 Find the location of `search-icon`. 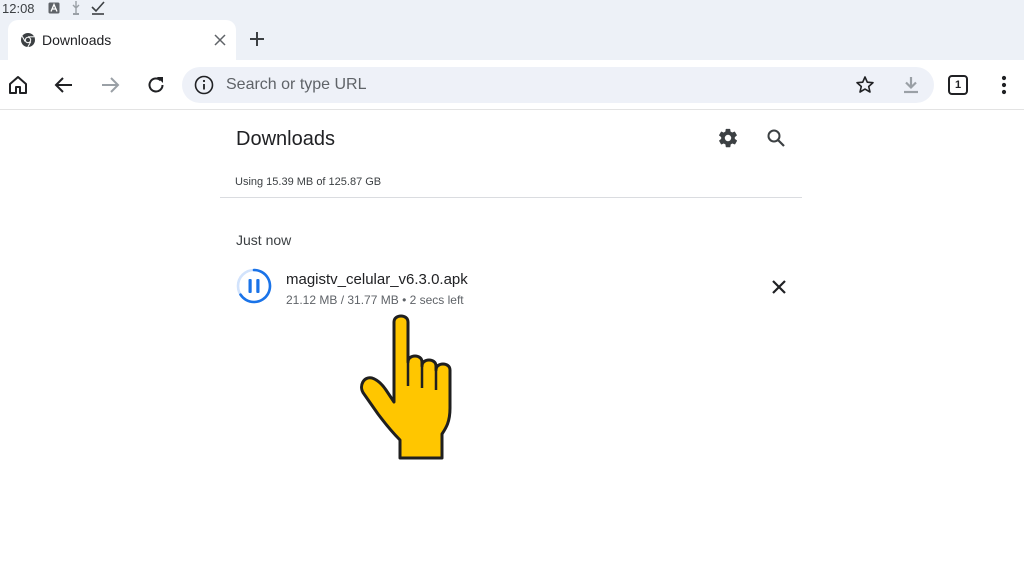

search-icon is located at coordinates (776, 138).